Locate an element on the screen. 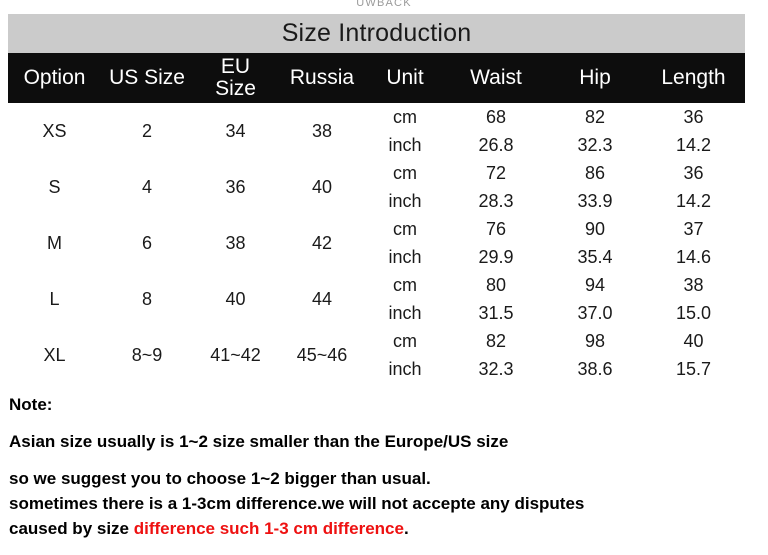 This screenshot has height=555, width=768. cell-eu-size: 34 is located at coordinates (235, 131).